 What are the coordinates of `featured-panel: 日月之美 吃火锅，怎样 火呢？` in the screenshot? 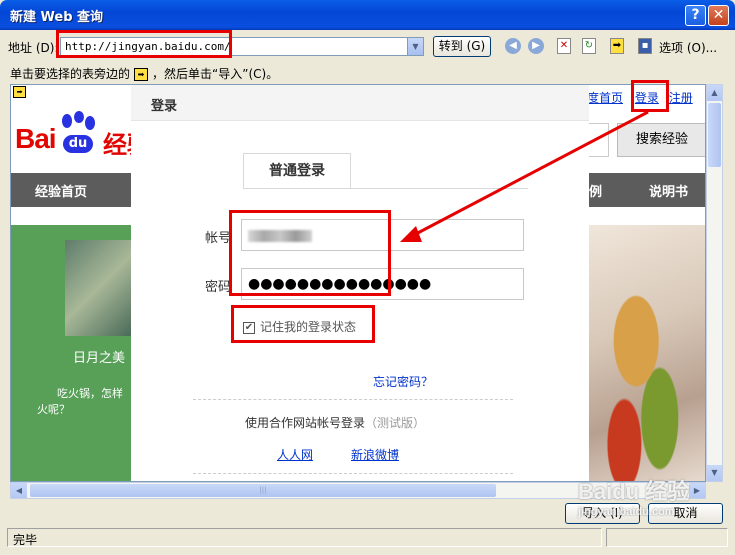 It's located at (71, 353).